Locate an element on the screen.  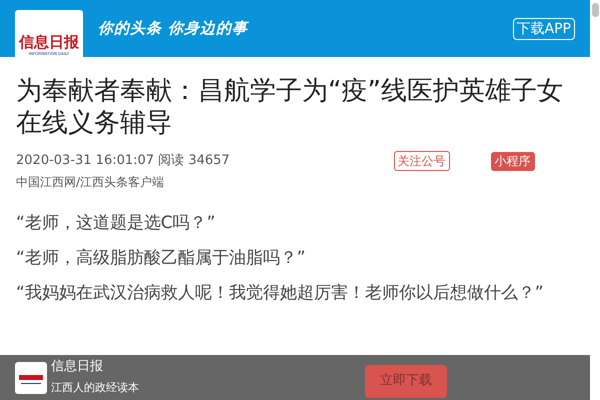
article-meta: 2020-03-31 16:01:07 阅读 34657 is located at coordinates (123, 161).